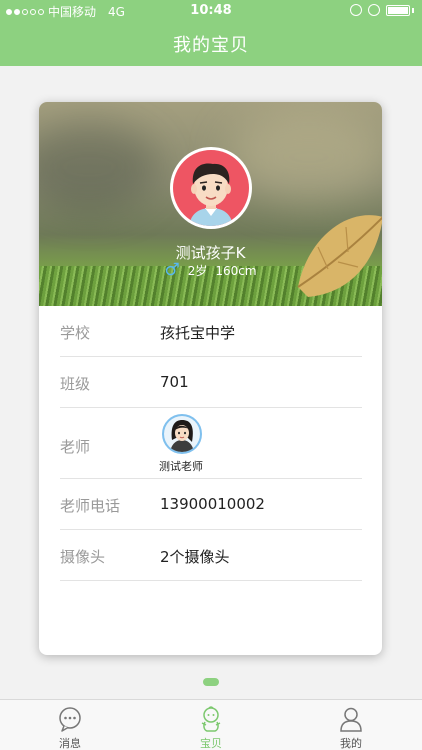  I want to click on info-row-class: 班级 701, so click(211, 382).